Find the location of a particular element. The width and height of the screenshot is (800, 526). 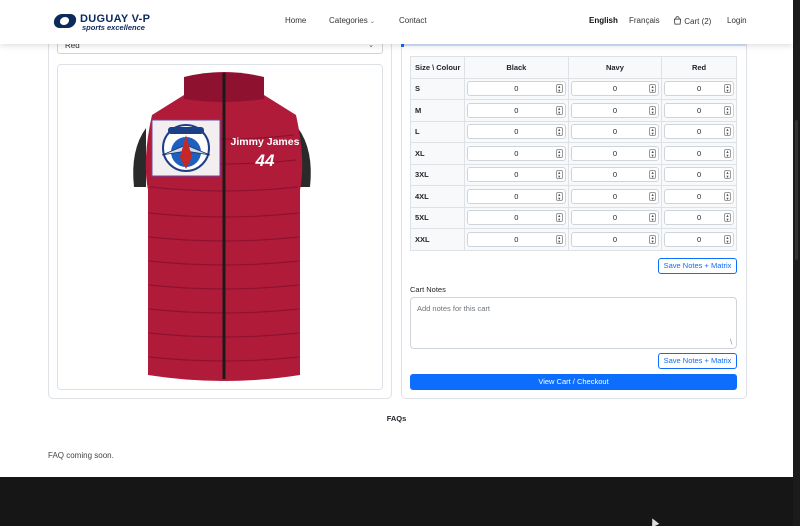

cart-label: Cart (2) is located at coordinates (698, 21).